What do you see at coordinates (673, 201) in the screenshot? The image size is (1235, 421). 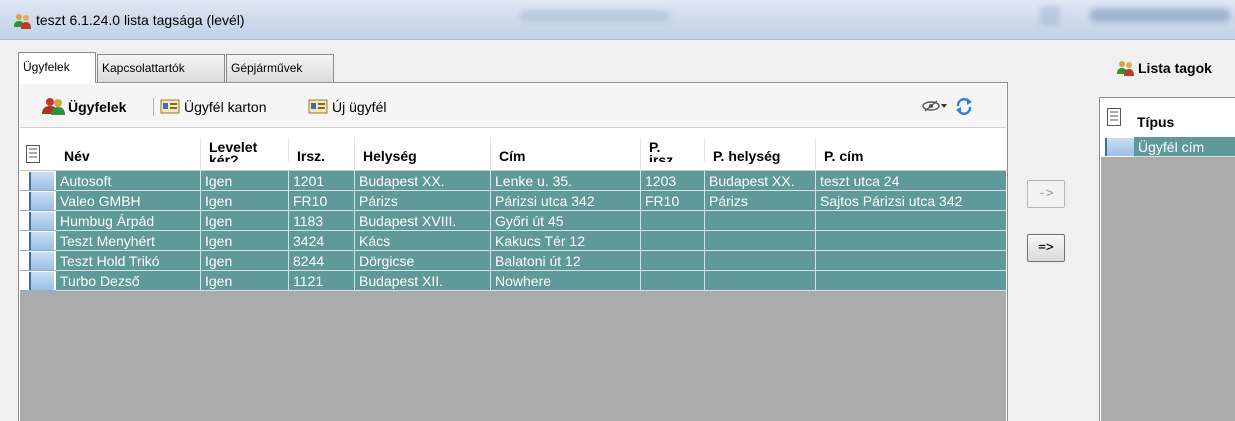 I see `cell-p-irsz: FR10` at bounding box center [673, 201].